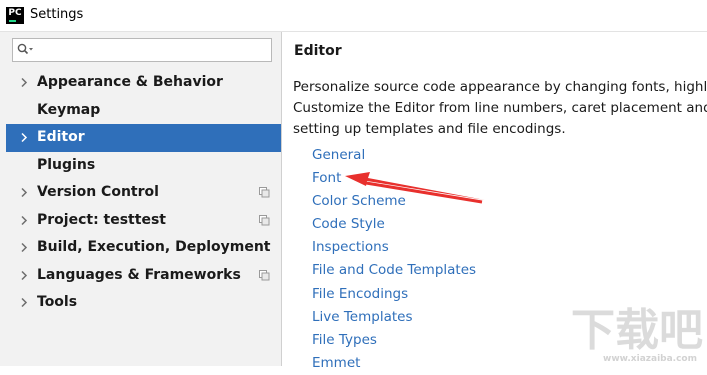 This screenshot has height=375, width=707. I want to click on sidebar-item-label: Keymap, so click(69, 109).